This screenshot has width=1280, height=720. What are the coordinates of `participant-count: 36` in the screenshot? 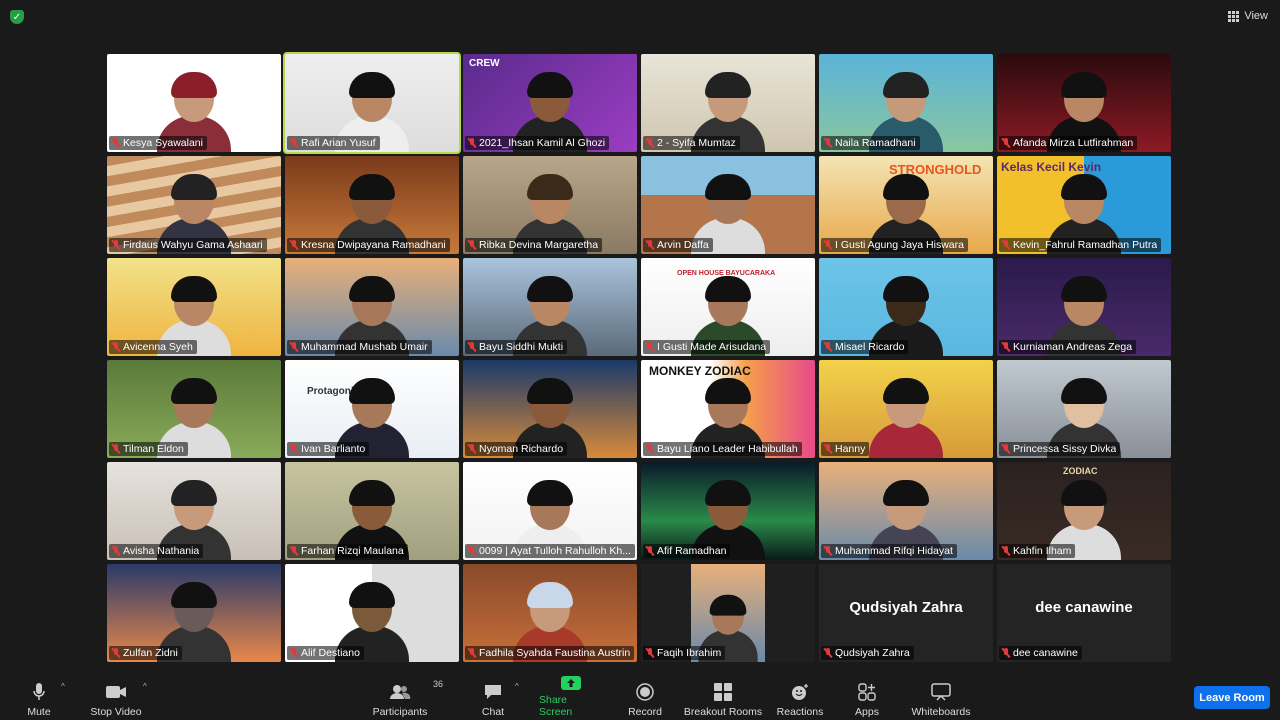 It's located at (438, 684).